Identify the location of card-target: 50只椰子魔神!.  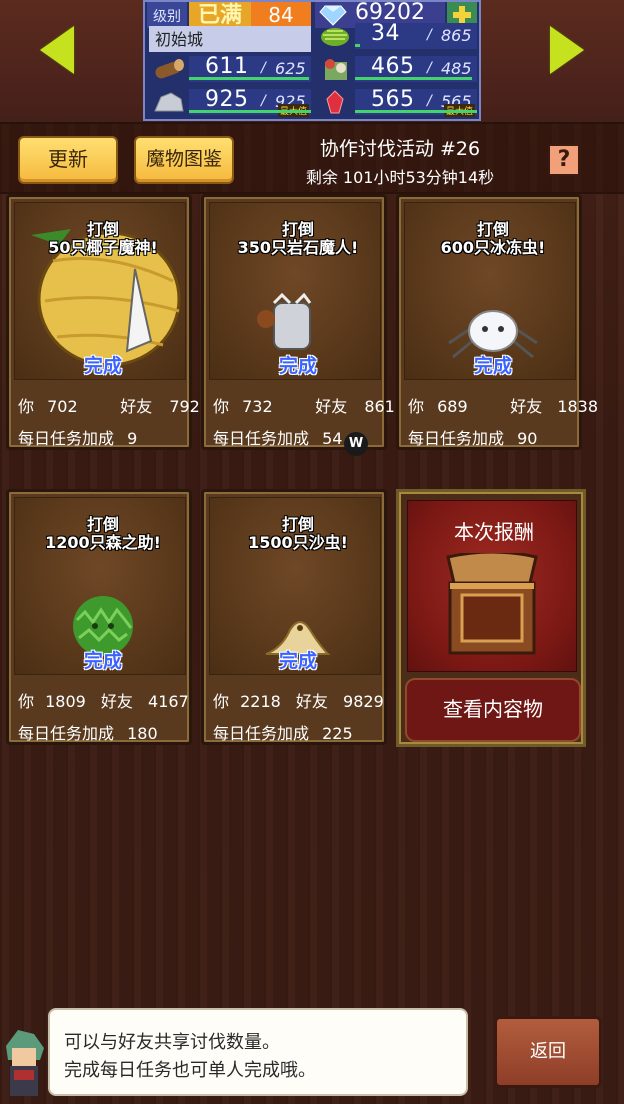
(103, 247).